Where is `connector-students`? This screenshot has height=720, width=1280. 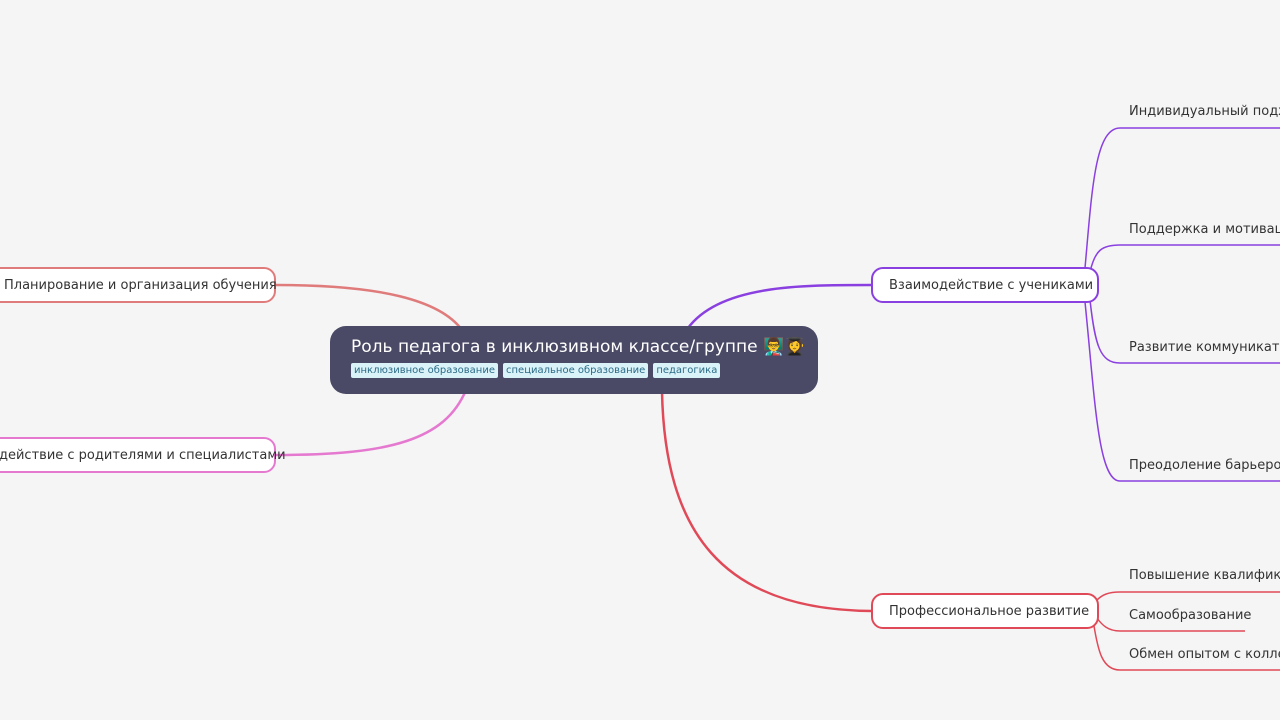 connector-students is located at coordinates (779, 306).